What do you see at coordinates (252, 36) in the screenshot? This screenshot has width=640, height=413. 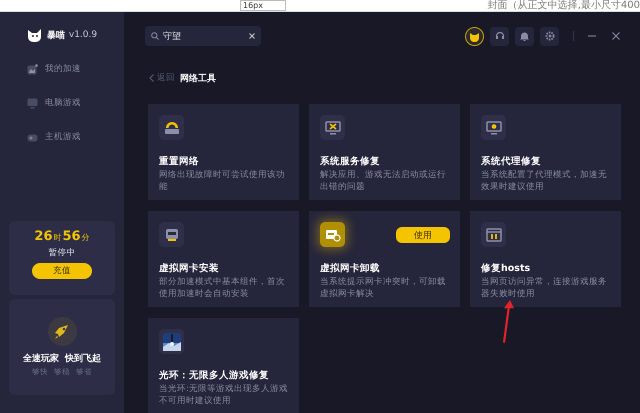 I see `clear-icon` at bounding box center [252, 36].